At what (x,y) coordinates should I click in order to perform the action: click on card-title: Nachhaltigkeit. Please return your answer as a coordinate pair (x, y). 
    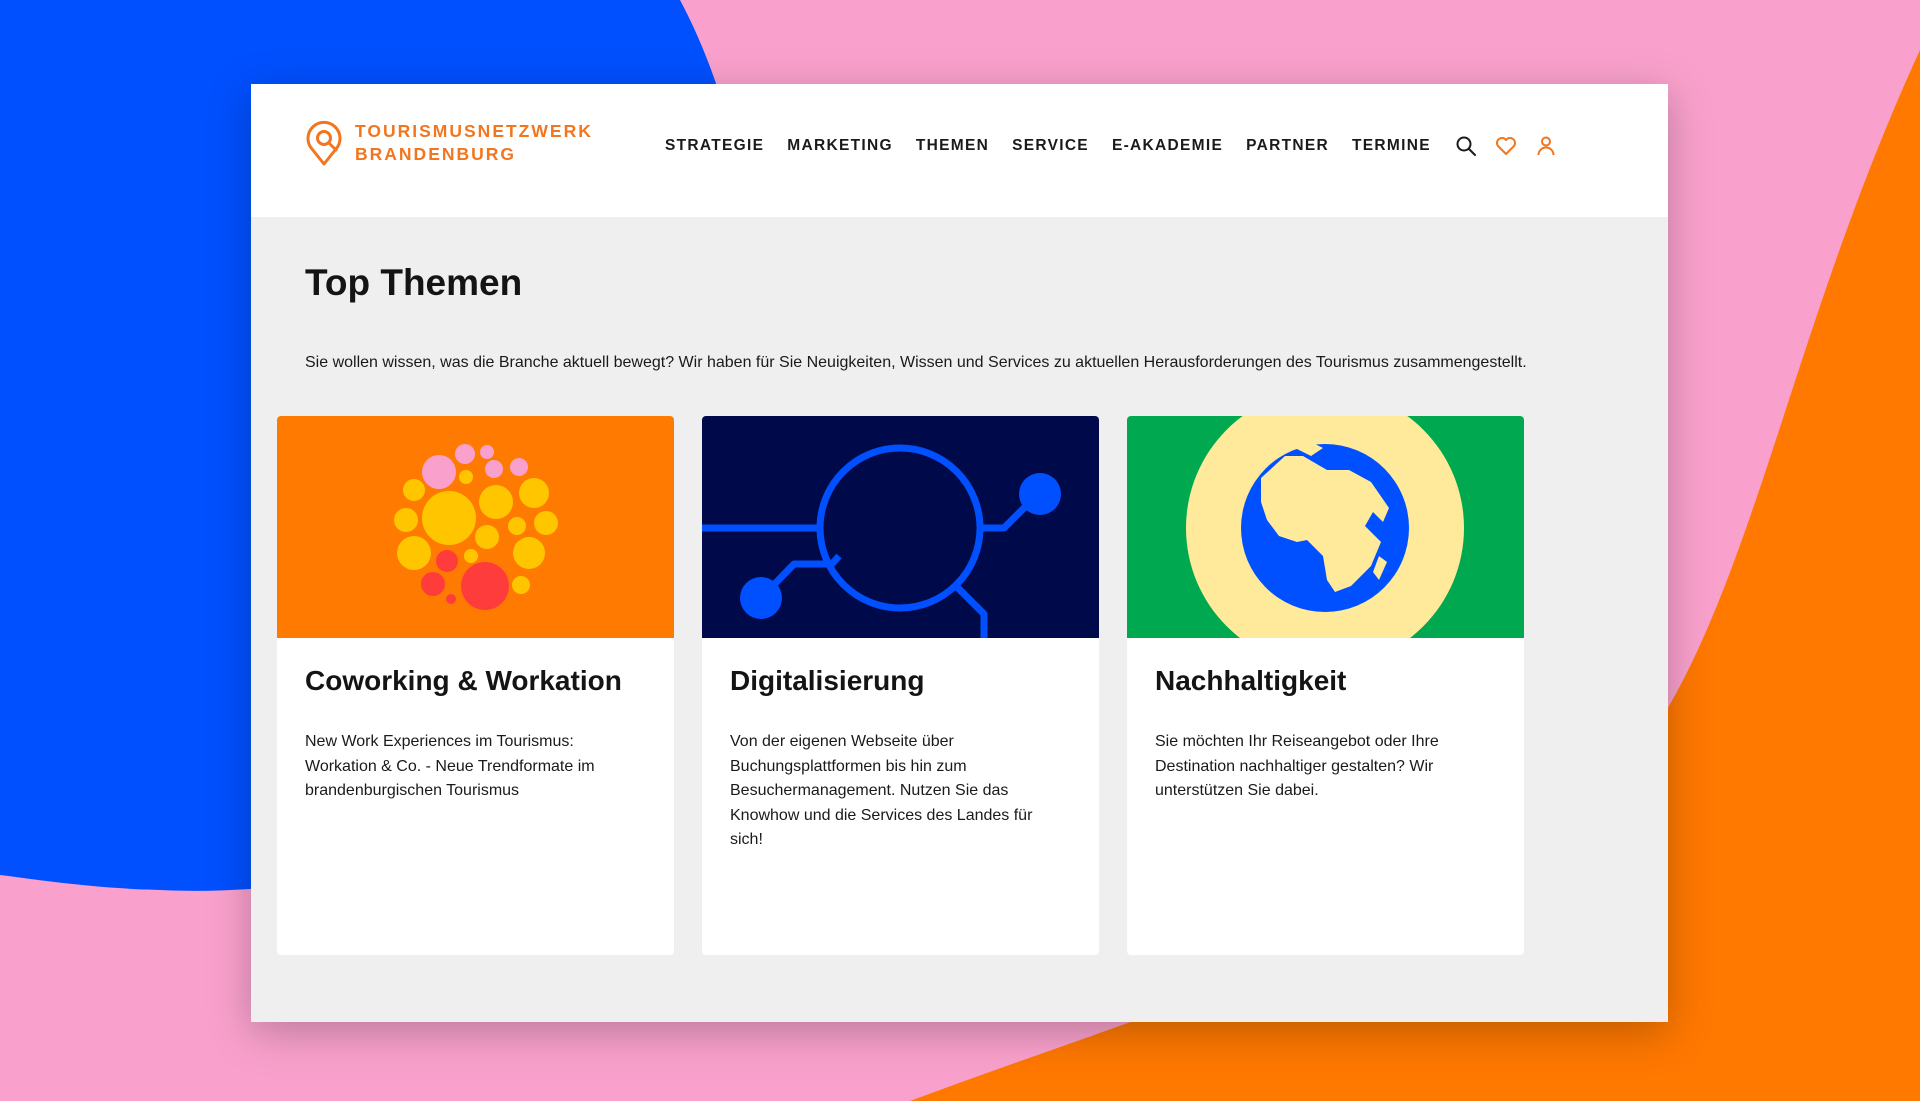
    Looking at the image, I should click on (1251, 680).